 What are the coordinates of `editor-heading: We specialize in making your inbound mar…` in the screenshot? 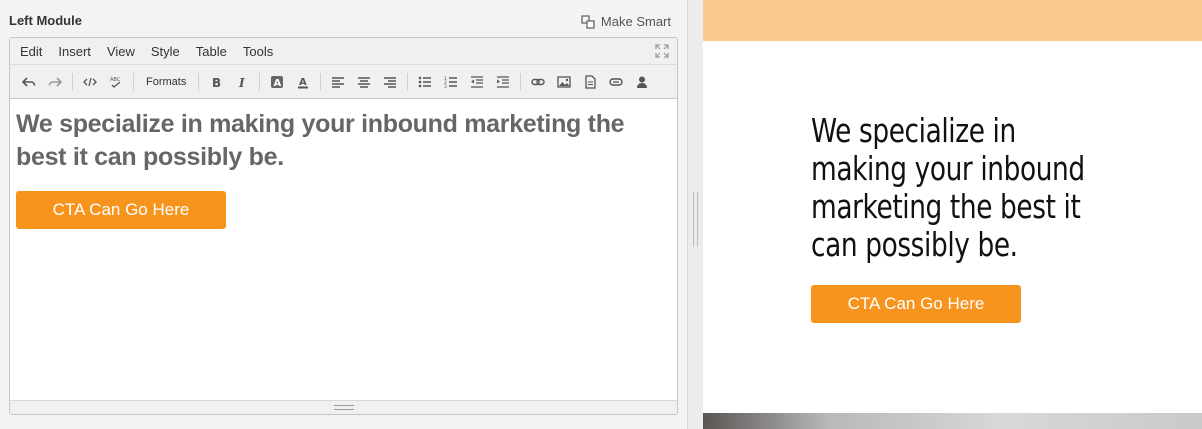 It's located at (346, 141).